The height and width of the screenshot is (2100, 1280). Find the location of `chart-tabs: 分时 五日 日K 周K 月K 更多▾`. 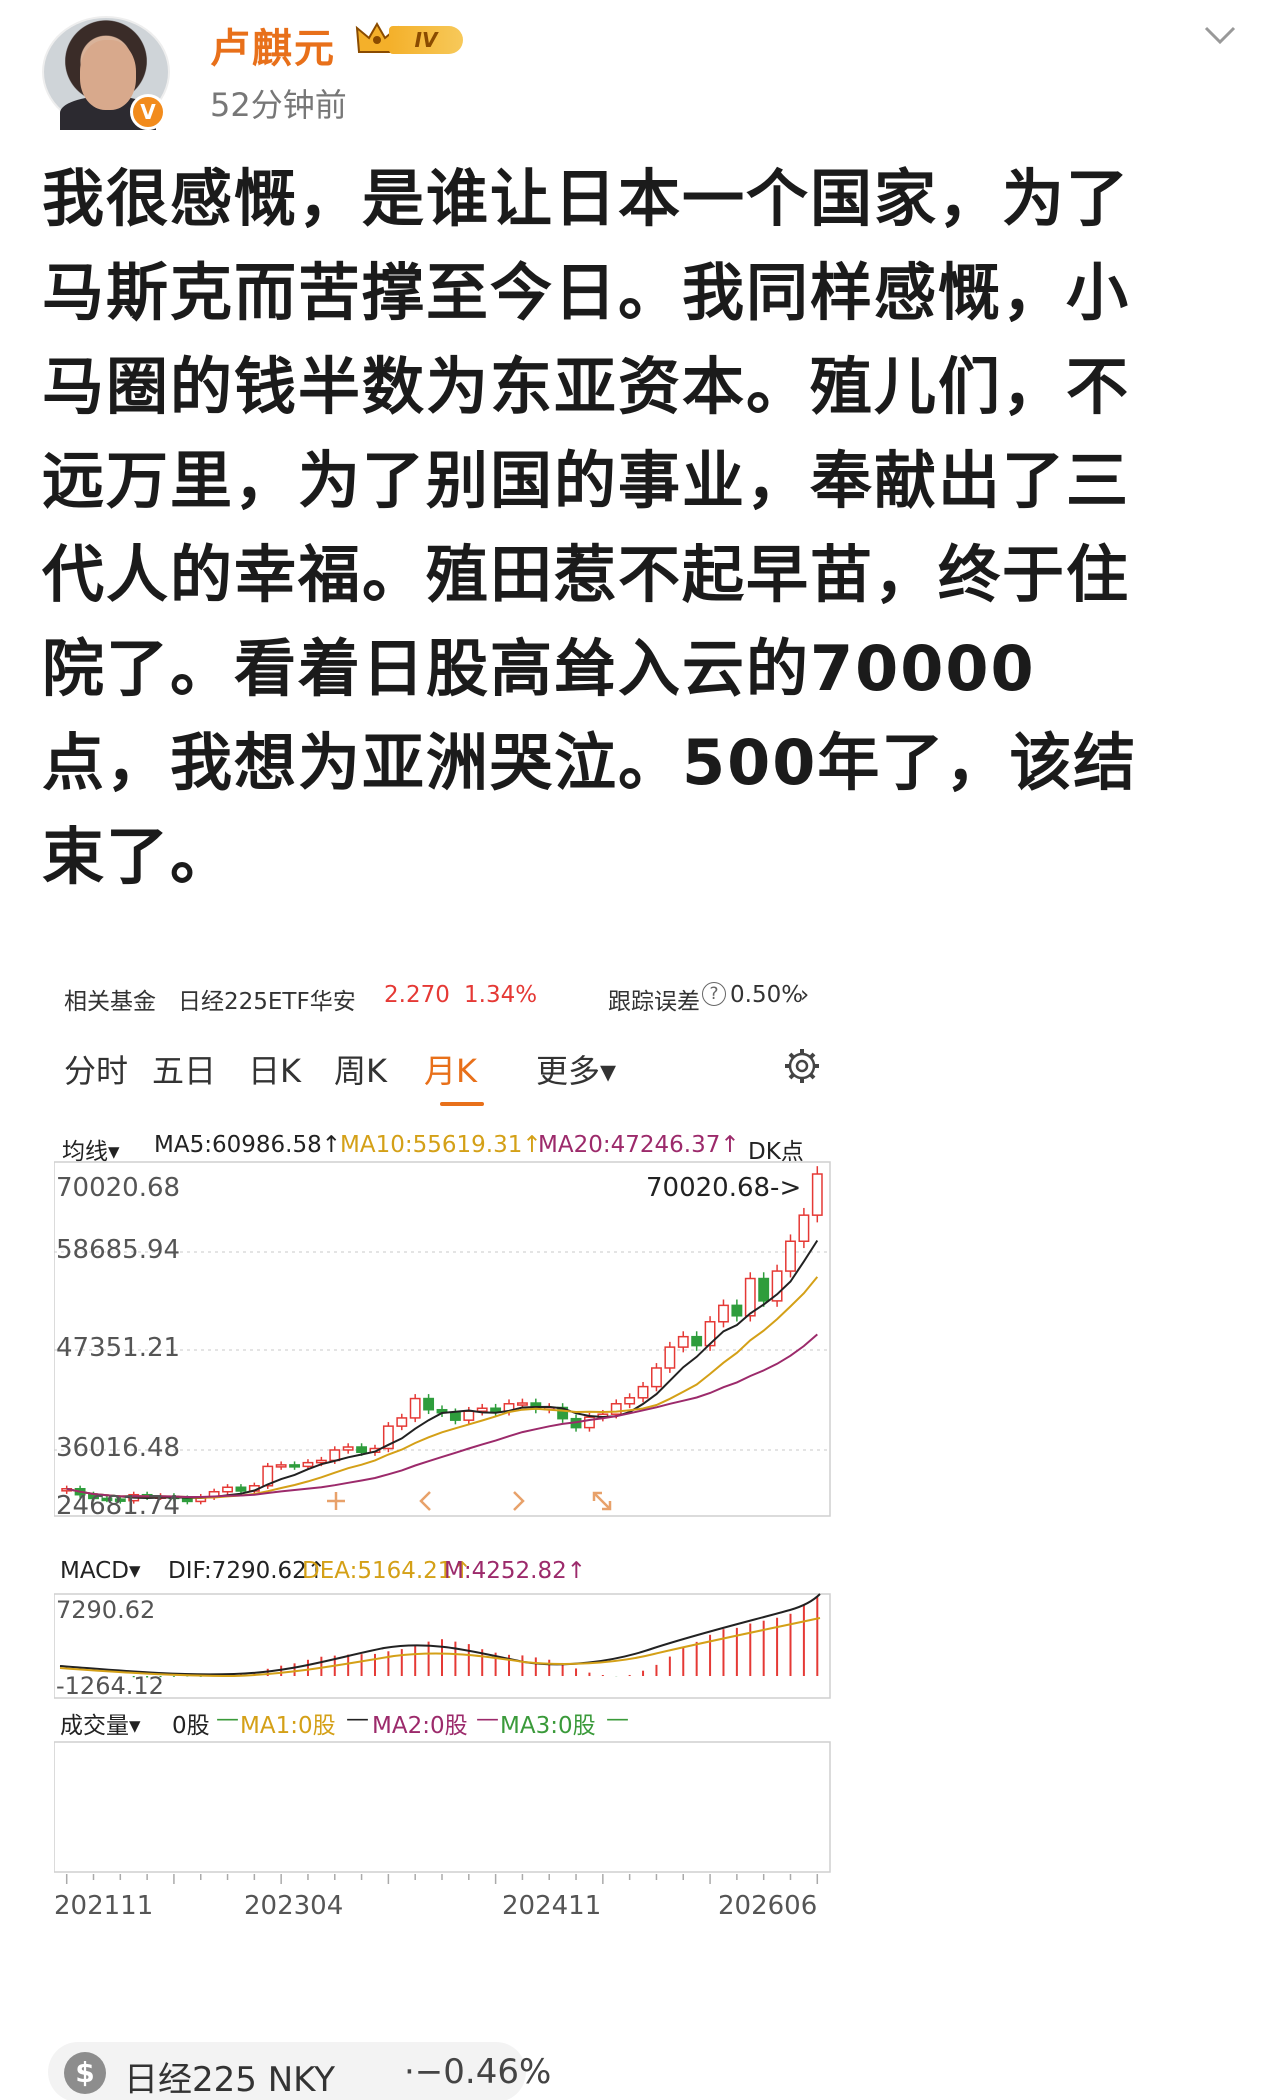

chart-tabs: 分时 五日 日K 周K 月K 更多▾ is located at coordinates (444, 1076).